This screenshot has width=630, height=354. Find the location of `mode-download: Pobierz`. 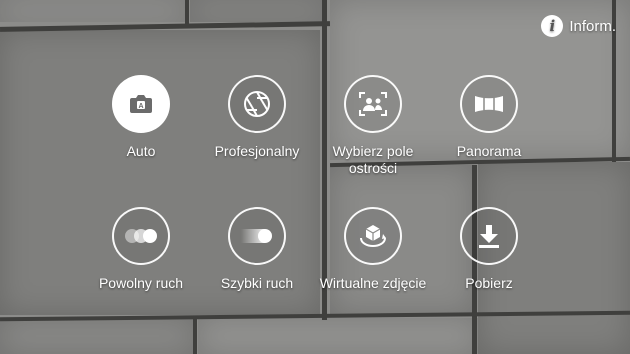

mode-download: Pobierz is located at coordinates (489, 249).